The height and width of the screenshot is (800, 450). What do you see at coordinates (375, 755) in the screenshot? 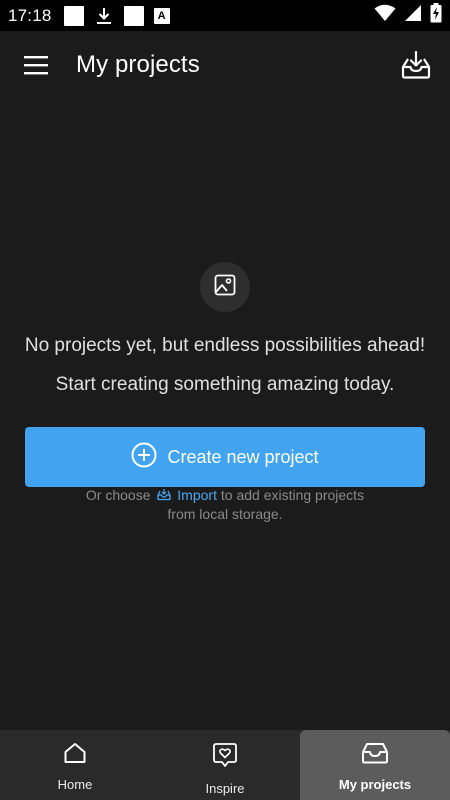
I see `inbox-icon` at bounding box center [375, 755].